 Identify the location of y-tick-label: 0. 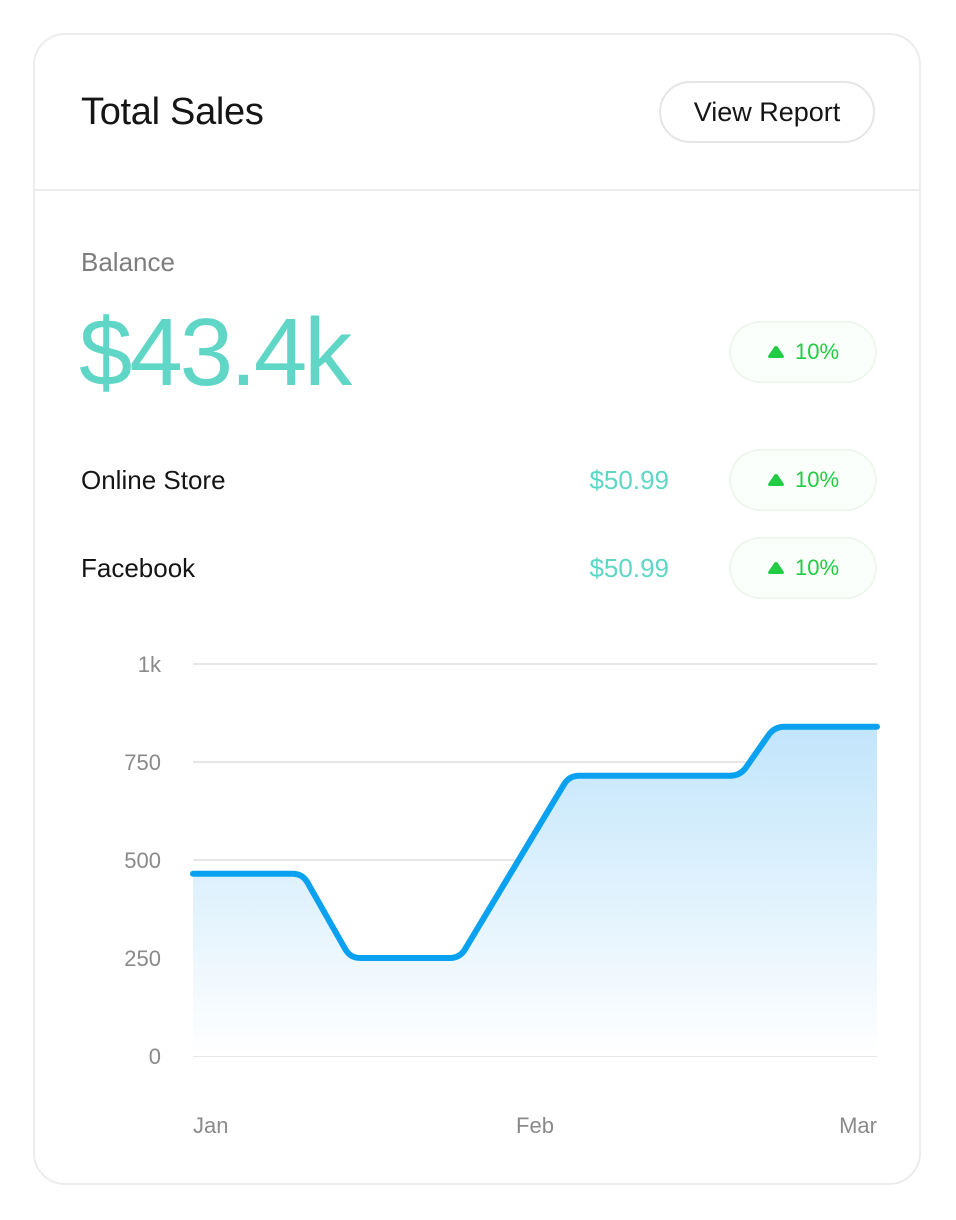
(155, 1056).